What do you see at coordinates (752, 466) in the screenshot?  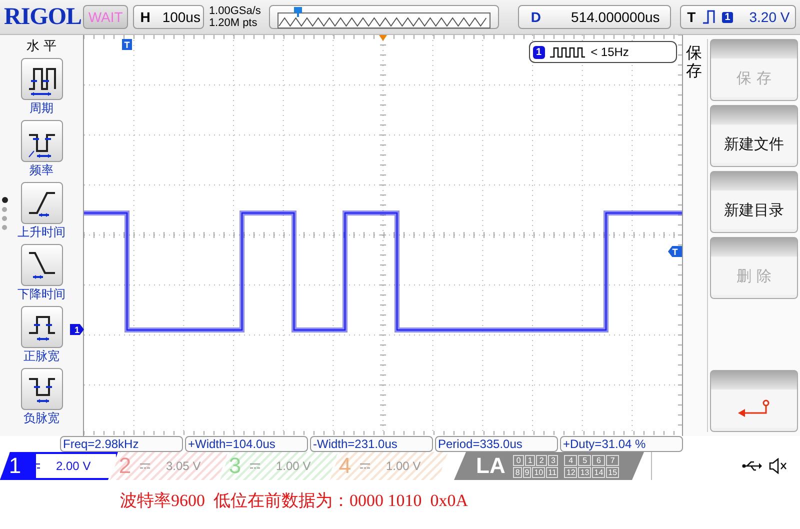 I see `usb-icon` at bounding box center [752, 466].